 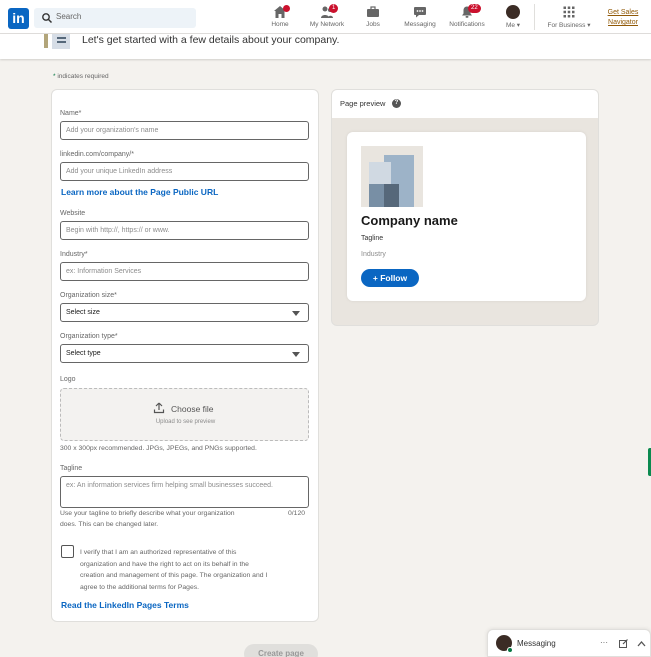 I want to click on profile-avatar, so click(x=513, y=12).